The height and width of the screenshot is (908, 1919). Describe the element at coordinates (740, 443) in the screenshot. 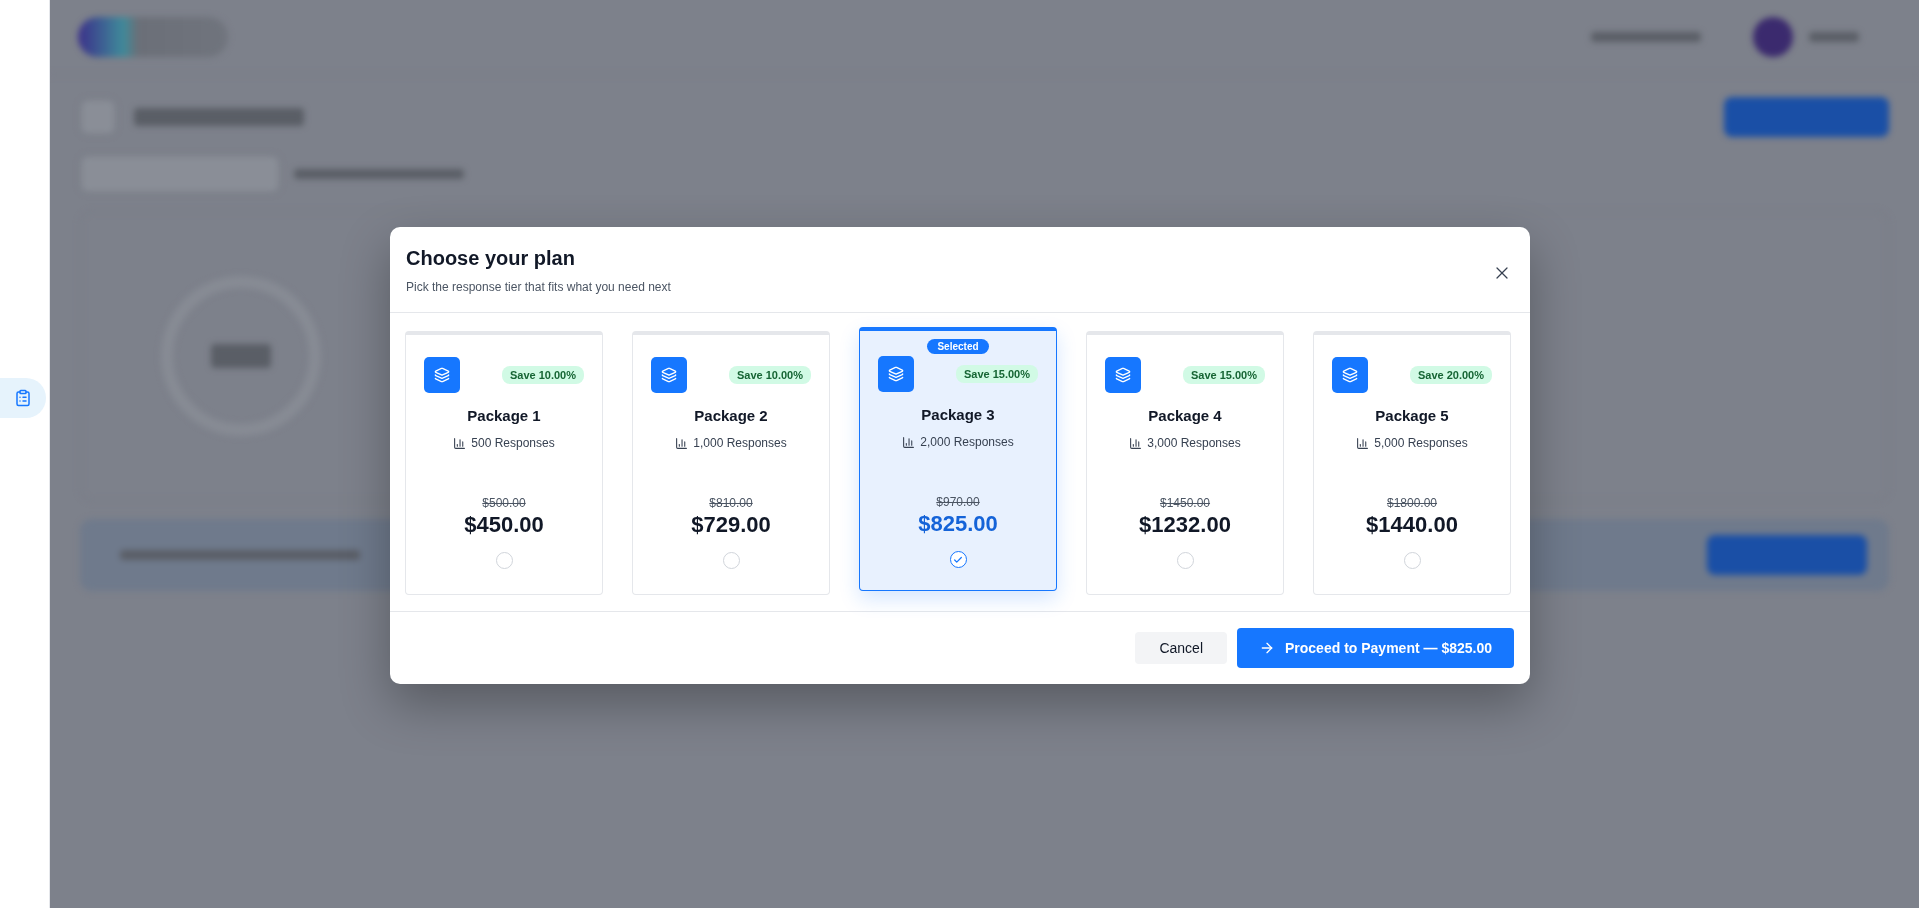

I see `response-count: 1,000 Responses` at that location.